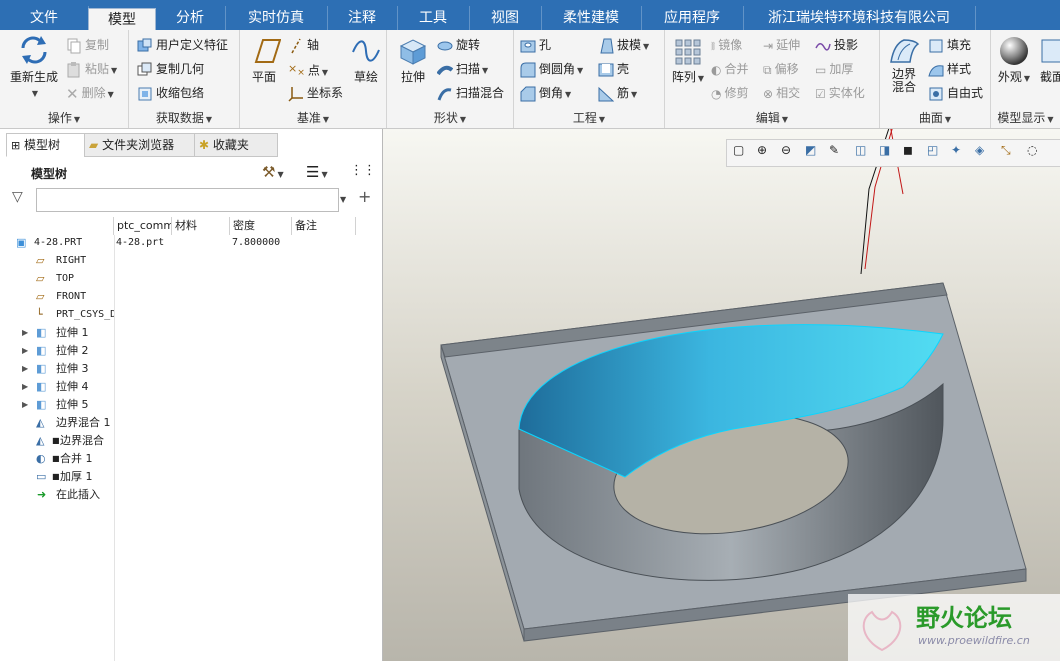  I want to click on tab-file: 文件, so click(44, 18).